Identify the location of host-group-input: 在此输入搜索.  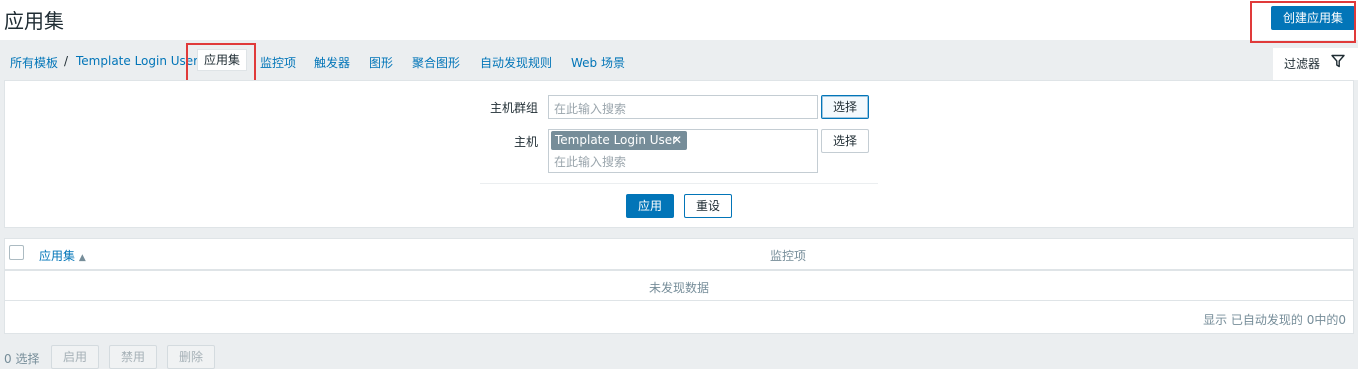
(683, 107).